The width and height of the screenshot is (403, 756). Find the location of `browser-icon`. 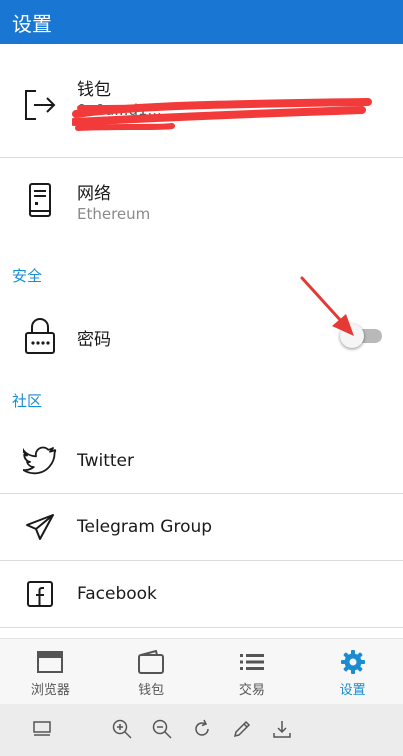

browser-icon is located at coordinates (50, 662).